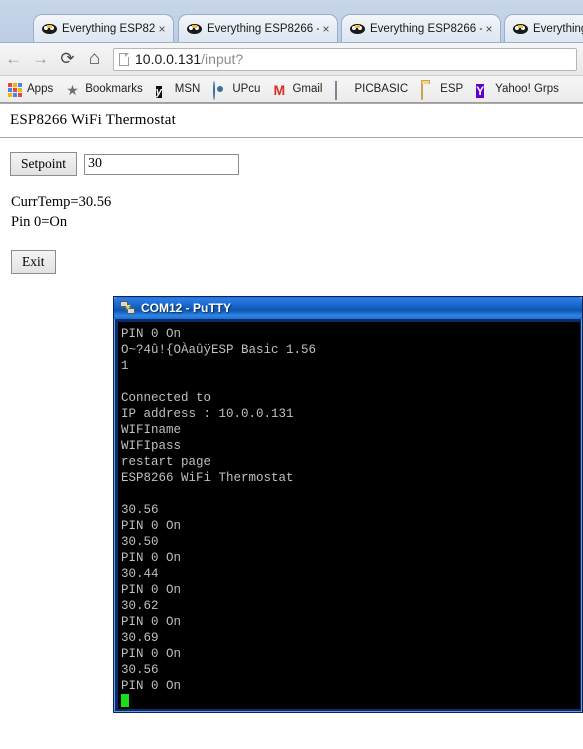 The height and width of the screenshot is (749, 583). What do you see at coordinates (40, 59) in the screenshot?
I see `forward-button: →` at bounding box center [40, 59].